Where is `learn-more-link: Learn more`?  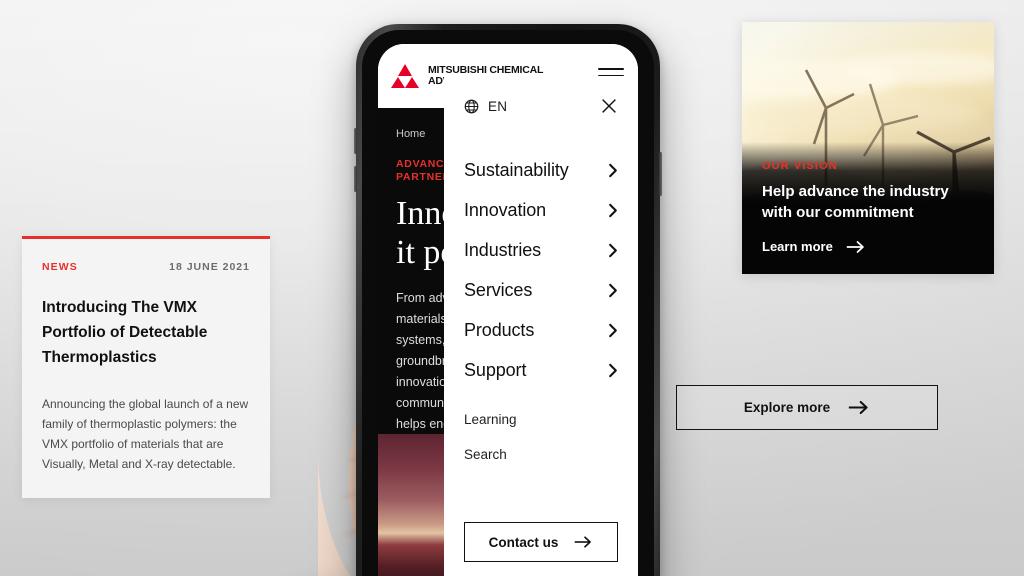
learn-more-link: Learn more is located at coordinates (870, 246).